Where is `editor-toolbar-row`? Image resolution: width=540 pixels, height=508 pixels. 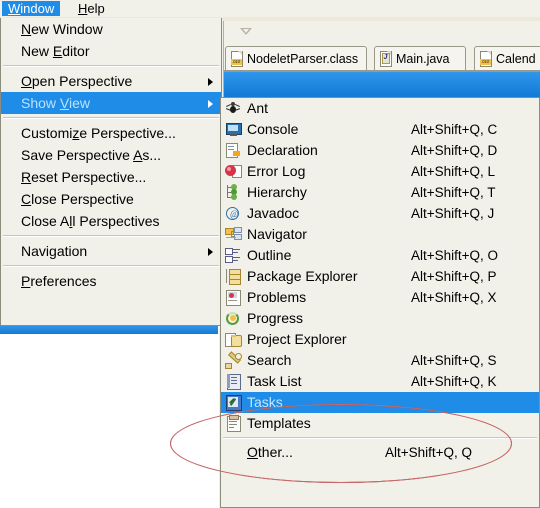 editor-toolbar-row is located at coordinates (381, 33).